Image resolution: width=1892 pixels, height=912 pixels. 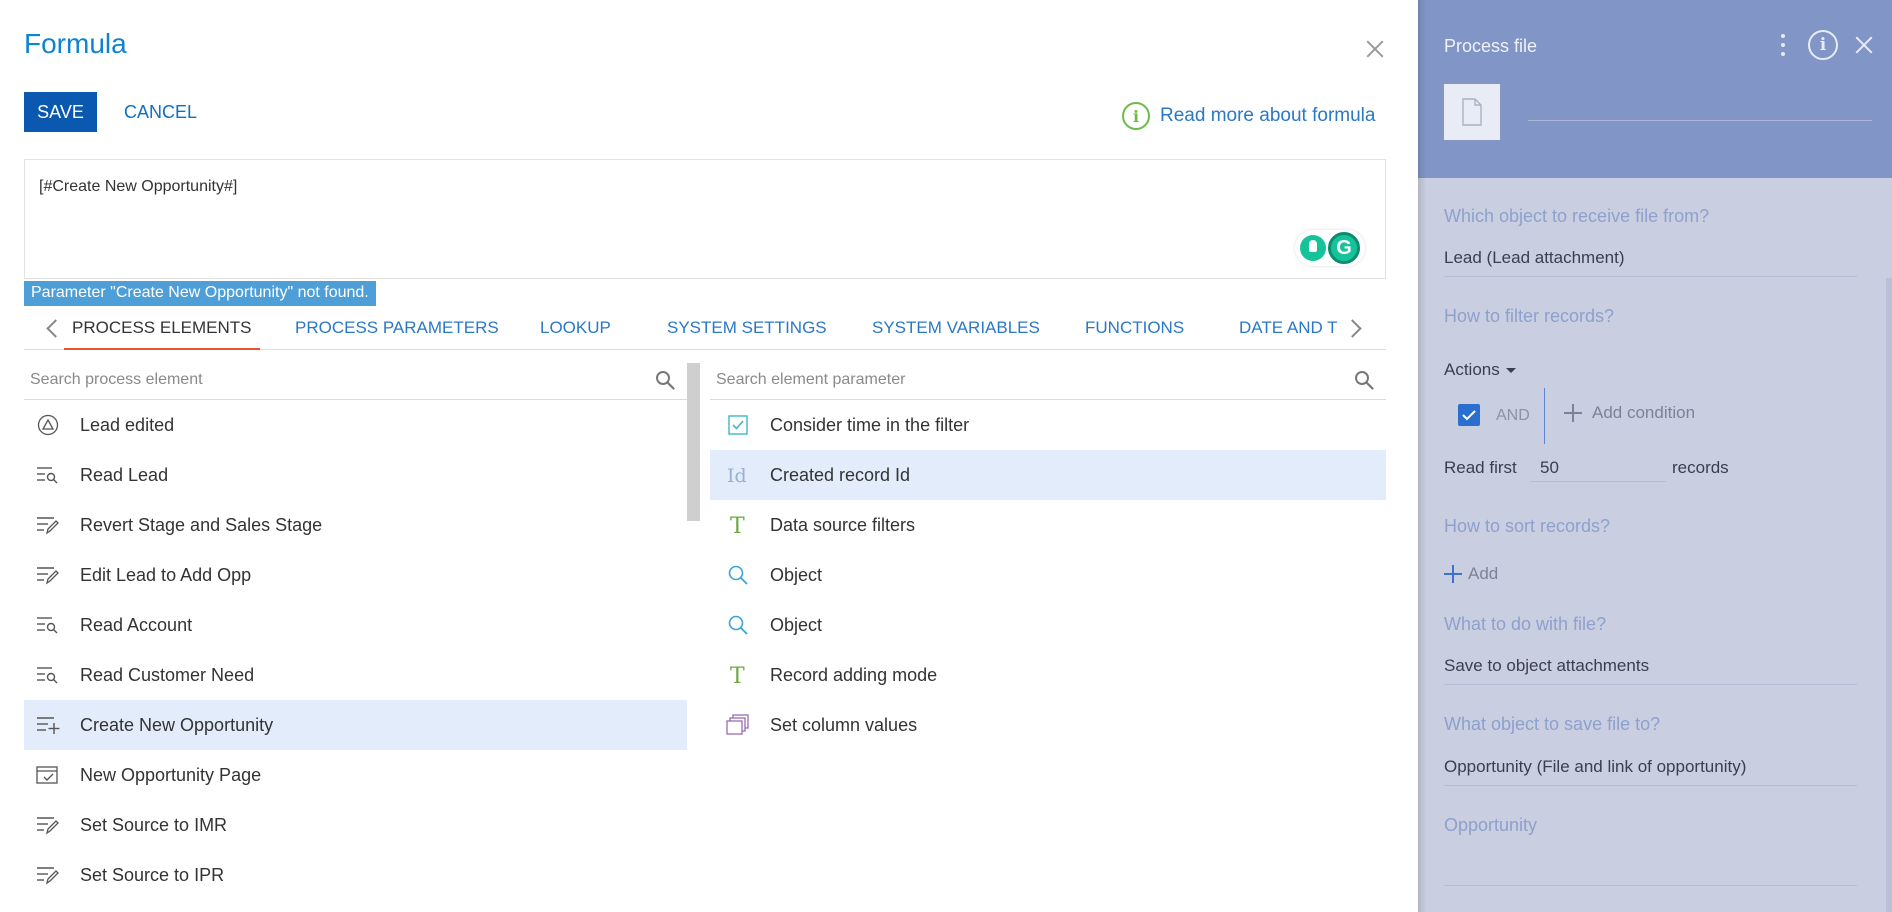 What do you see at coordinates (1048, 425) in the screenshot?
I see `list-item: Consider time in the filter` at bounding box center [1048, 425].